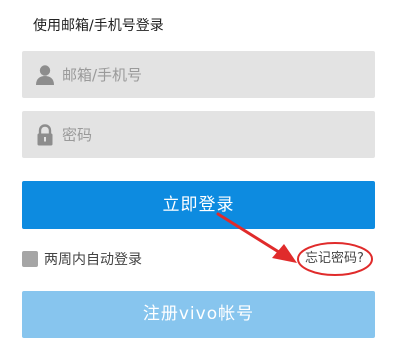  Describe the element at coordinates (334, 259) in the screenshot. I see `forgot-password-link: 忘记密码?` at that location.